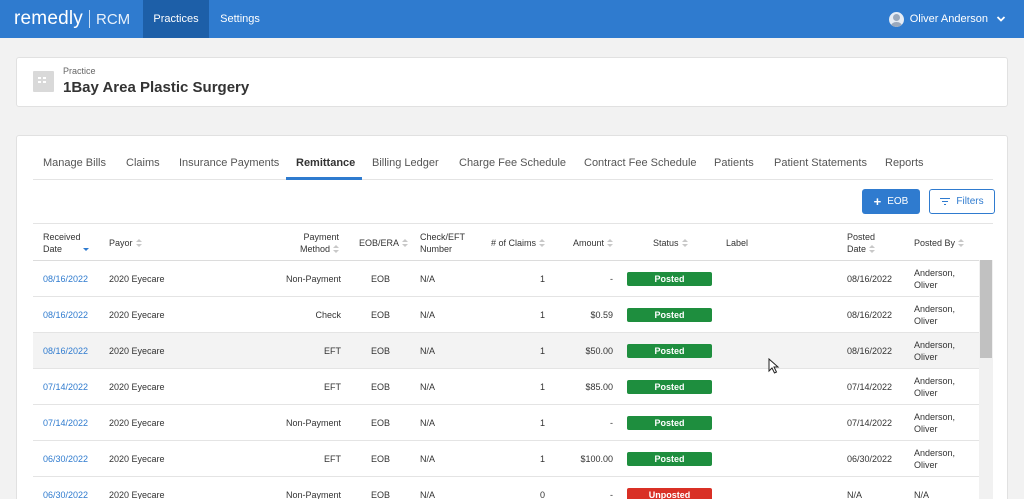 The height and width of the screenshot is (499, 1024). Describe the element at coordinates (921, 488) in the screenshot. I see `posted-by-cell: N/A` at that location.